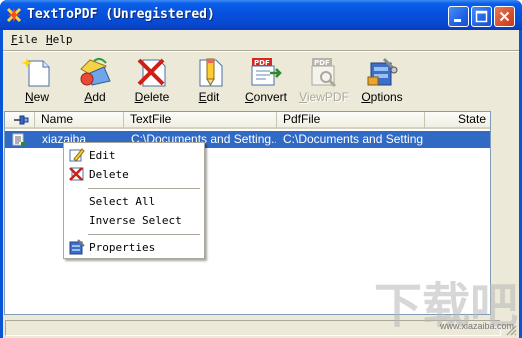  What do you see at coordinates (458, 16) in the screenshot?
I see `minimize-button` at bounding box center [458, 16].